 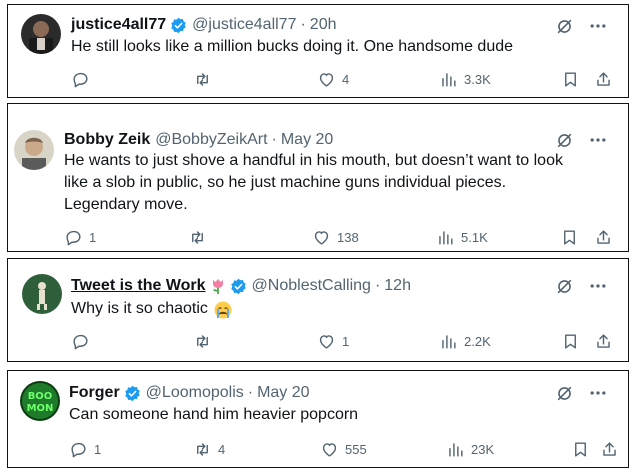 I want to click on like-button: 4, so click(x=333, y=79).